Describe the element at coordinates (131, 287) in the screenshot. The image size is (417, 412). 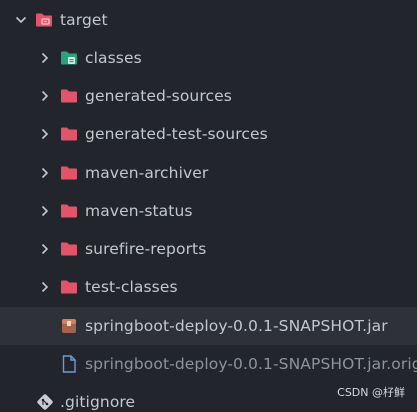
I see `tree-item-label: test-classes` at that location.